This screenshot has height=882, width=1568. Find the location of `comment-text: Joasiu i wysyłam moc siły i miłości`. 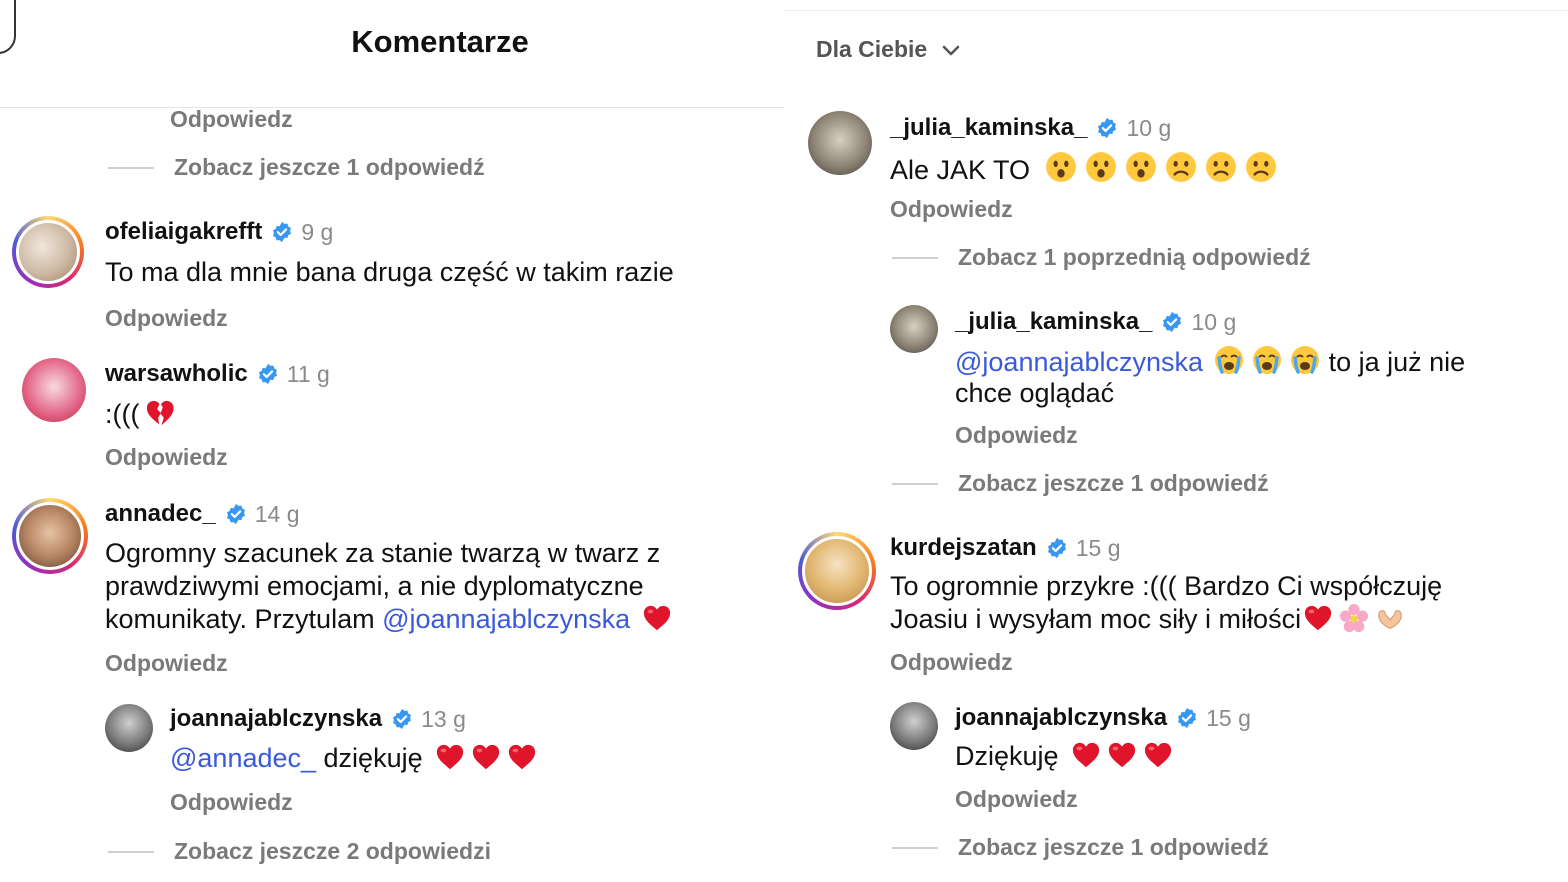

comment-text: Joasiu i wysyłam moc siły i miłości is located at coordinates (1147, 619).